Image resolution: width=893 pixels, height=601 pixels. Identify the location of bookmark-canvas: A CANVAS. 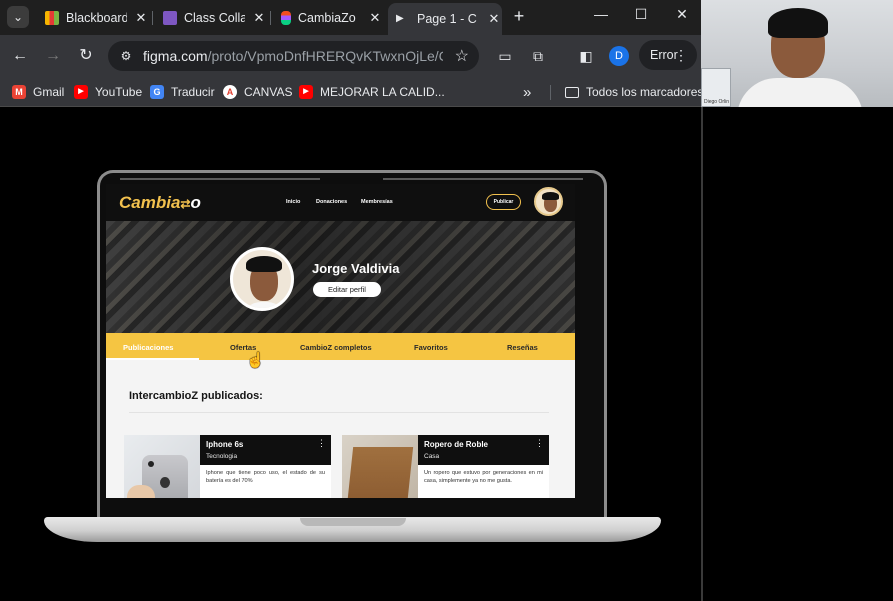
(257, 92).